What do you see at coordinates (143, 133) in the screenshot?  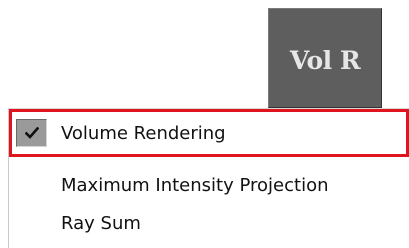 I see `menu-item-label: Volume Rendering` at bounding box center [143, 133].